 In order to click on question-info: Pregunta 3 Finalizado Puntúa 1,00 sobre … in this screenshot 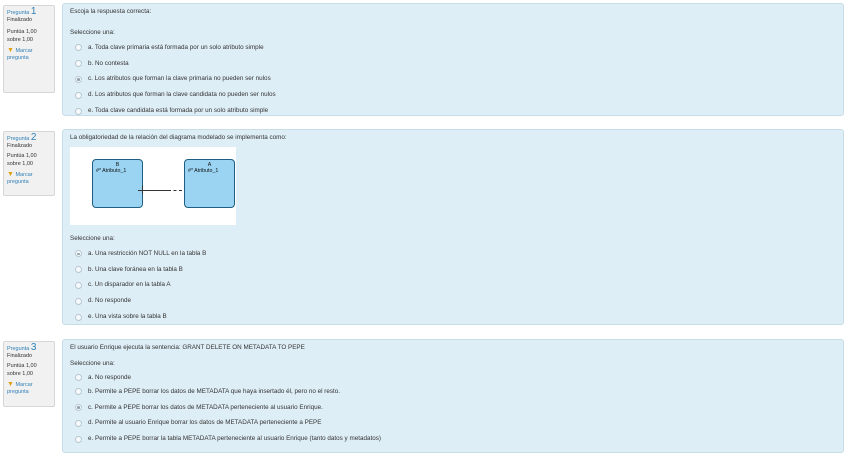, I will do `click(29, 374)`.